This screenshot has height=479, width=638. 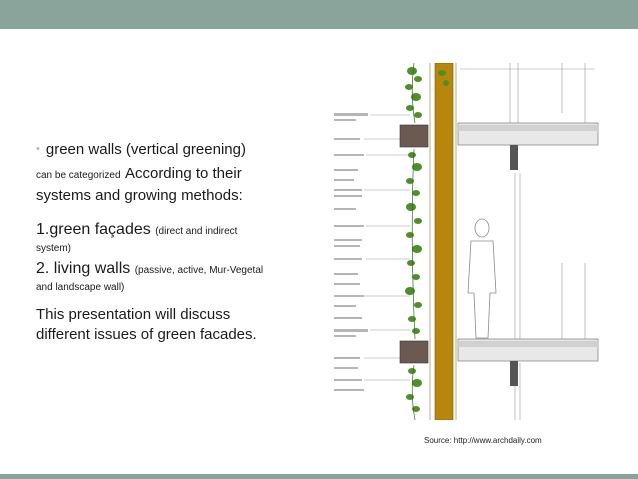 I want to click on living-walls-note-2: and landscape wall), so click(x=80, y=287).